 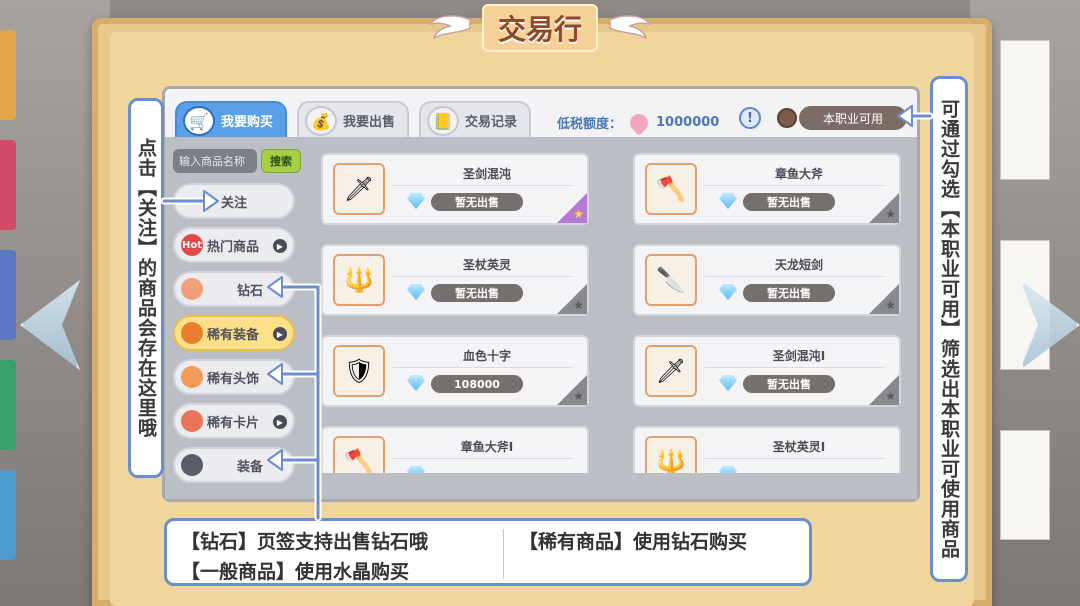 What do you see at coordinates (799, 356) in the screenshot?
I see `item-name: 圣剑混沌Ⅰ` at bounding box center [799, 356].